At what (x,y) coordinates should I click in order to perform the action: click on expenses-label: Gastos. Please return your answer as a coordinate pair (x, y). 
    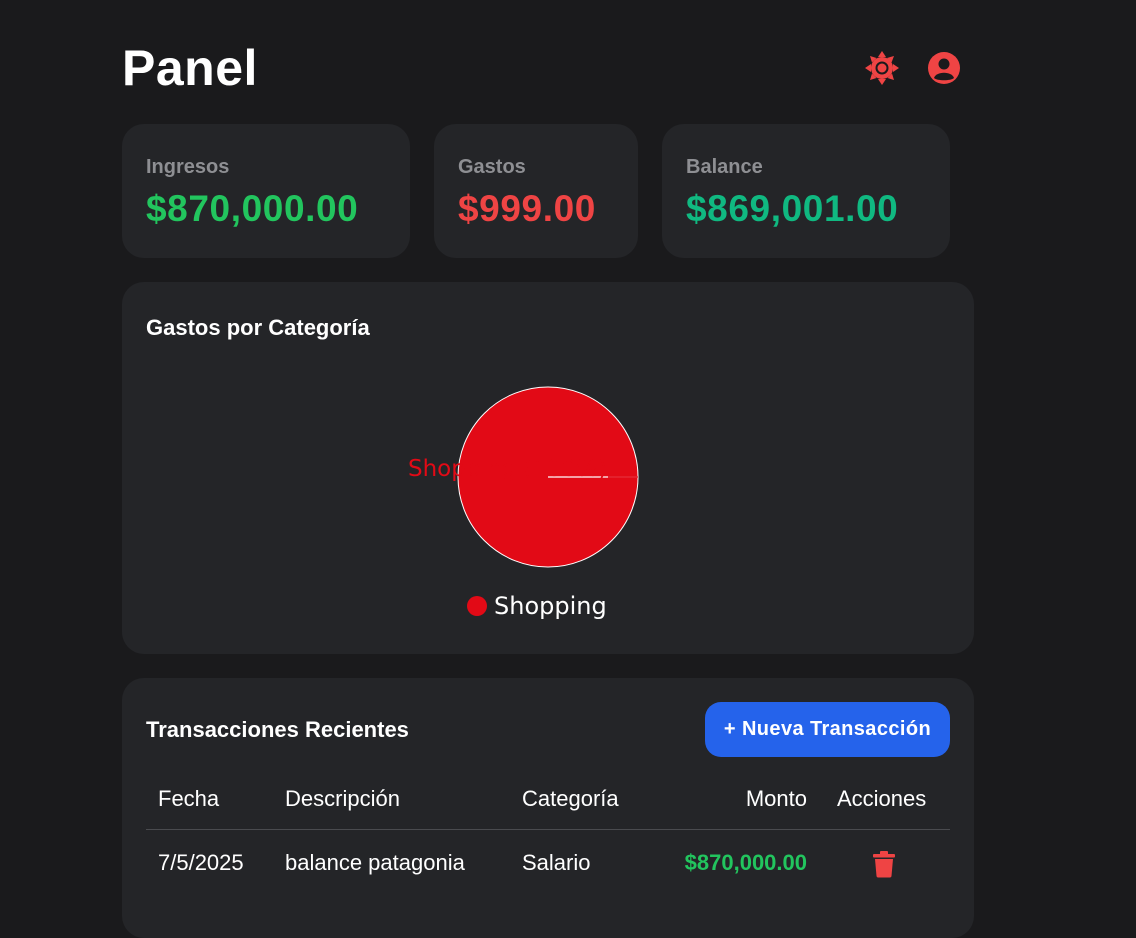
    Looking at the image, I should click on (492, 167).